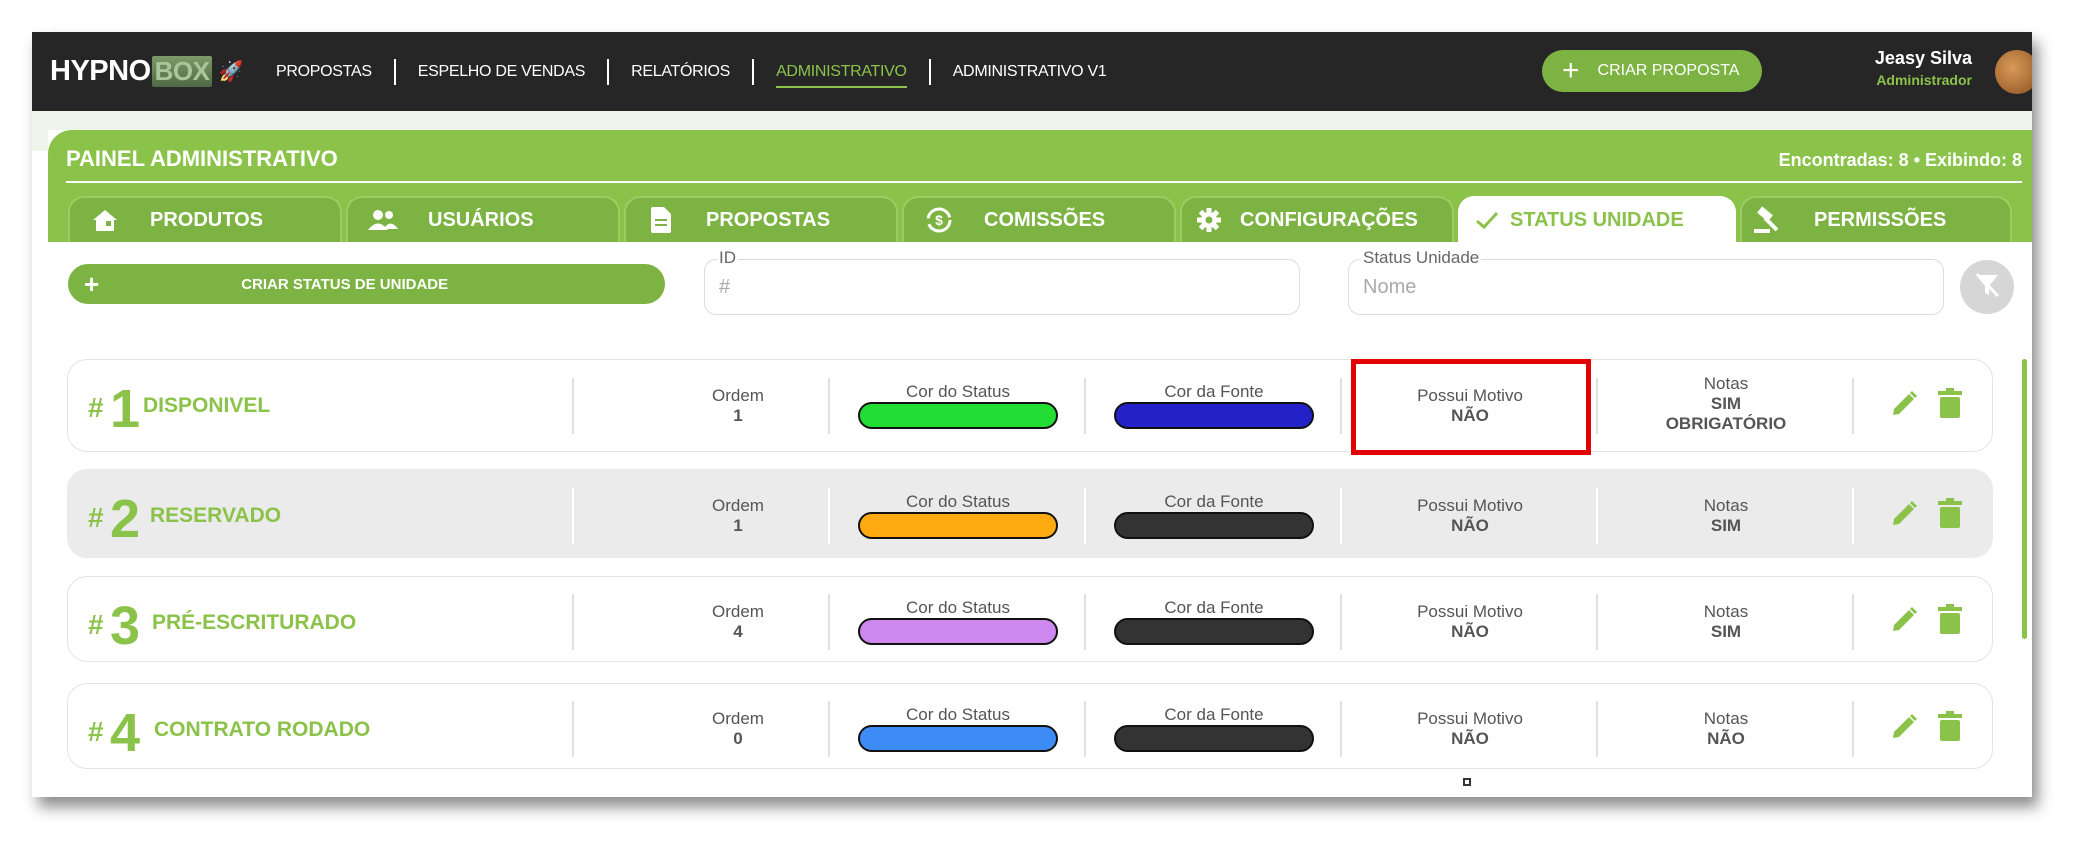  What do you see at coordinates (958, 714) in the screenshot?
I see `status-color-label: Cor do Status` at bounding box center [958, 714].